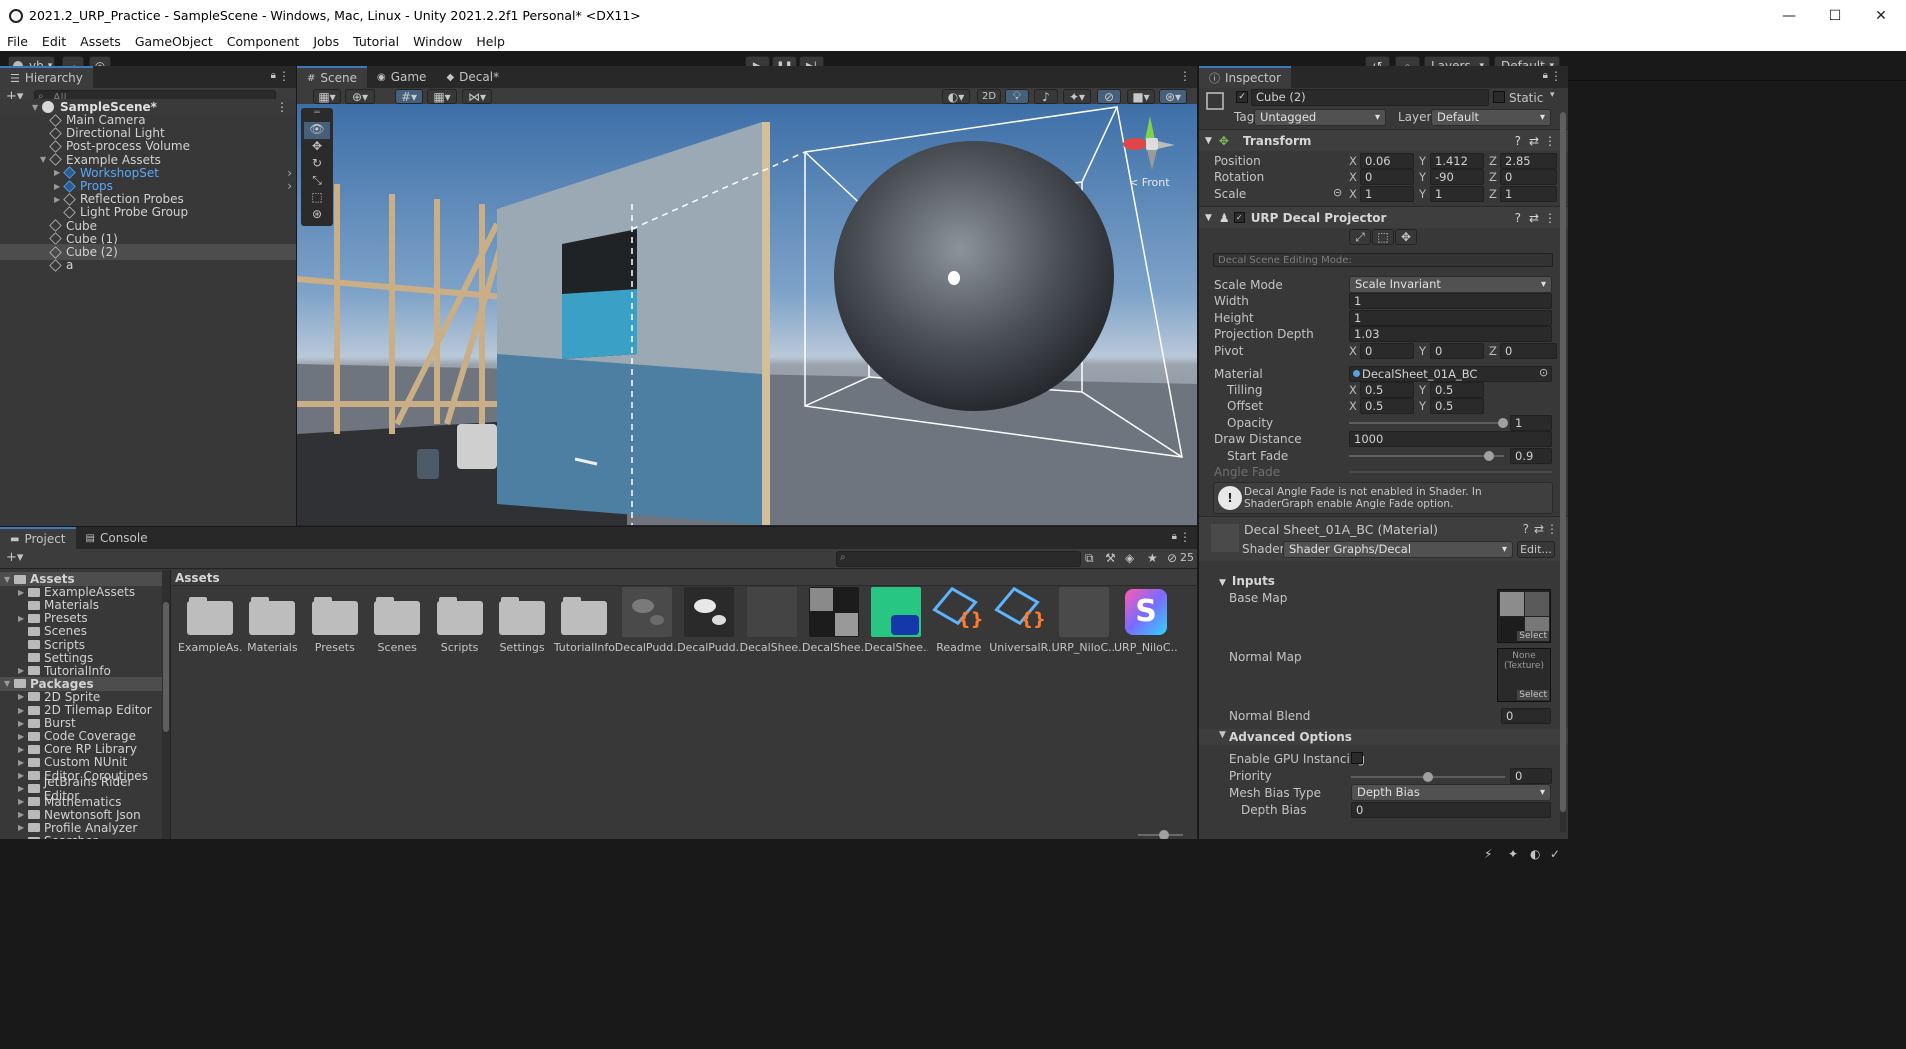 The width and height of the screenshot is (1906, 1049). Describe the element at coordinates (1531, 776) in the screenshot. I see `priority-field: 0` at that location.